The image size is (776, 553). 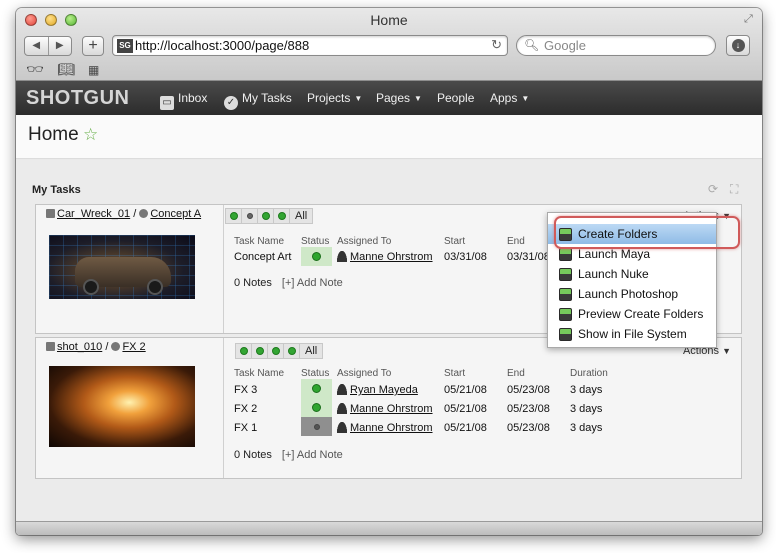 What do you see at coordinates (528, 257) in the screenshot?
I see `end-date: 03/31/08` at bounding box center [528, 257].